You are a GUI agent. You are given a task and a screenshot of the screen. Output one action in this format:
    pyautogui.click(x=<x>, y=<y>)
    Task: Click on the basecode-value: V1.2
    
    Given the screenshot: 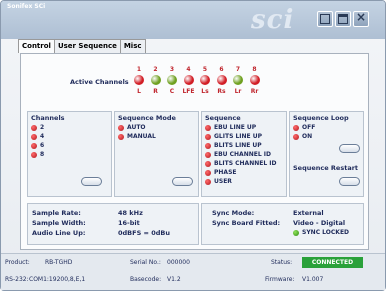 What is the action you would take?
    pyautogui.click(x=174, y=279)
    